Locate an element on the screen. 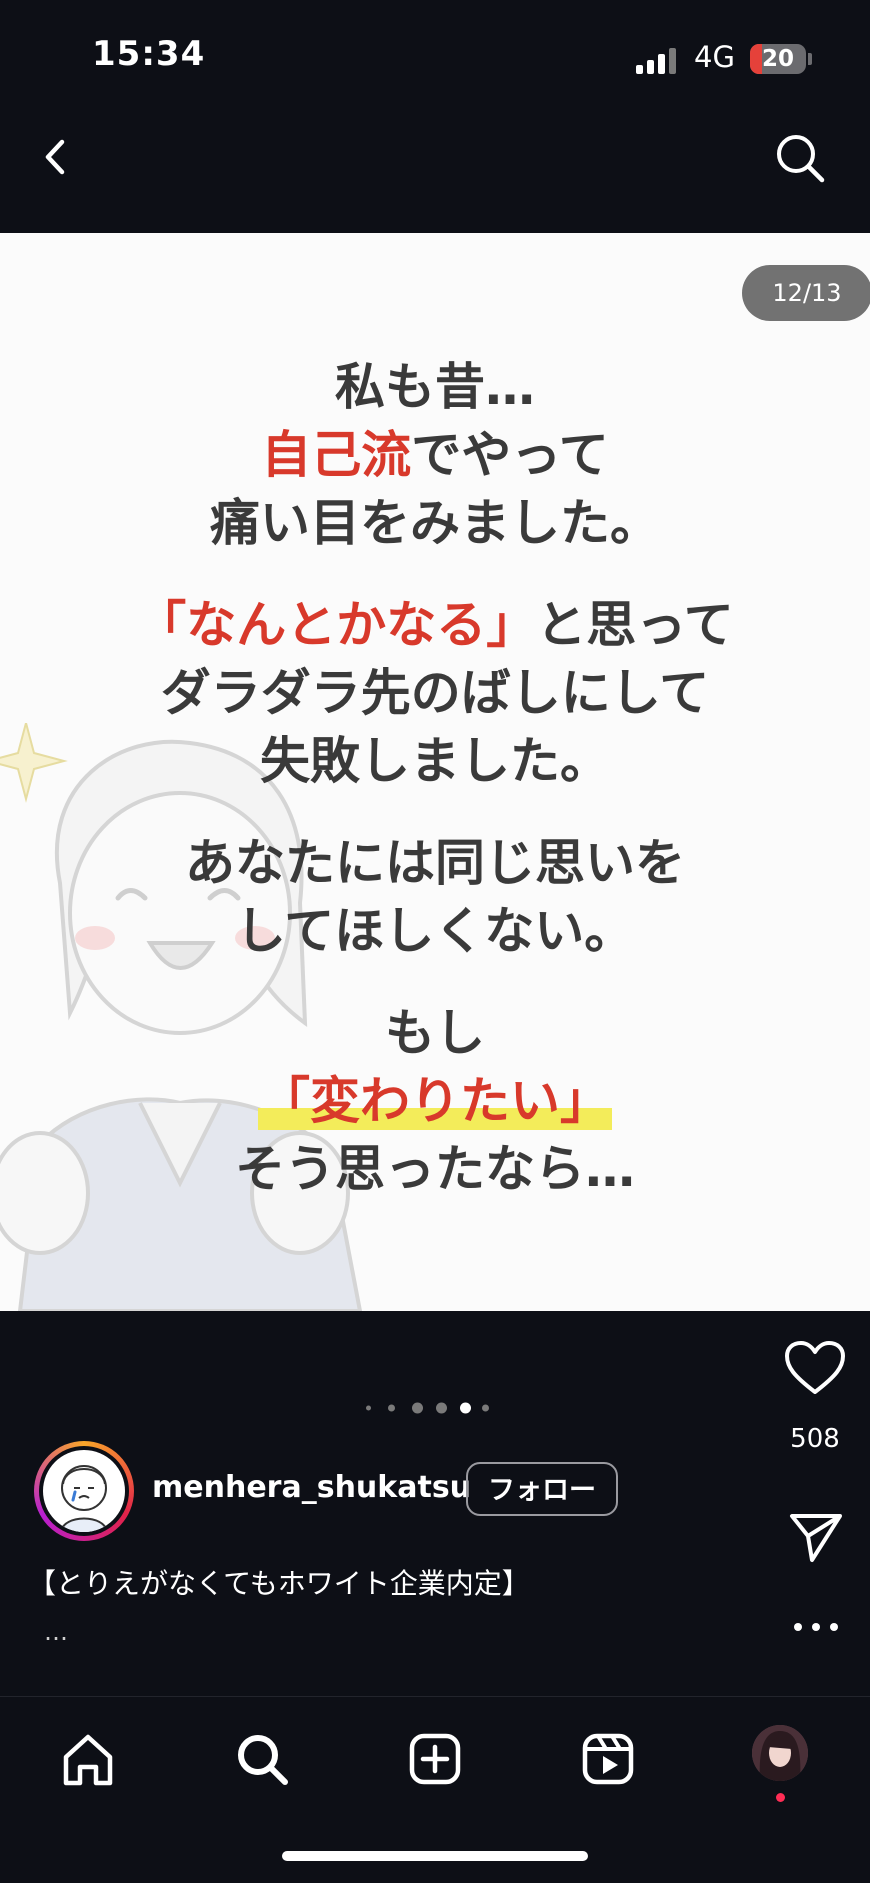 Image resolution: width=870 pixels, height=1883 pixels. post-text-segment: 失敗しました。 is located at coordinates (435, 761).